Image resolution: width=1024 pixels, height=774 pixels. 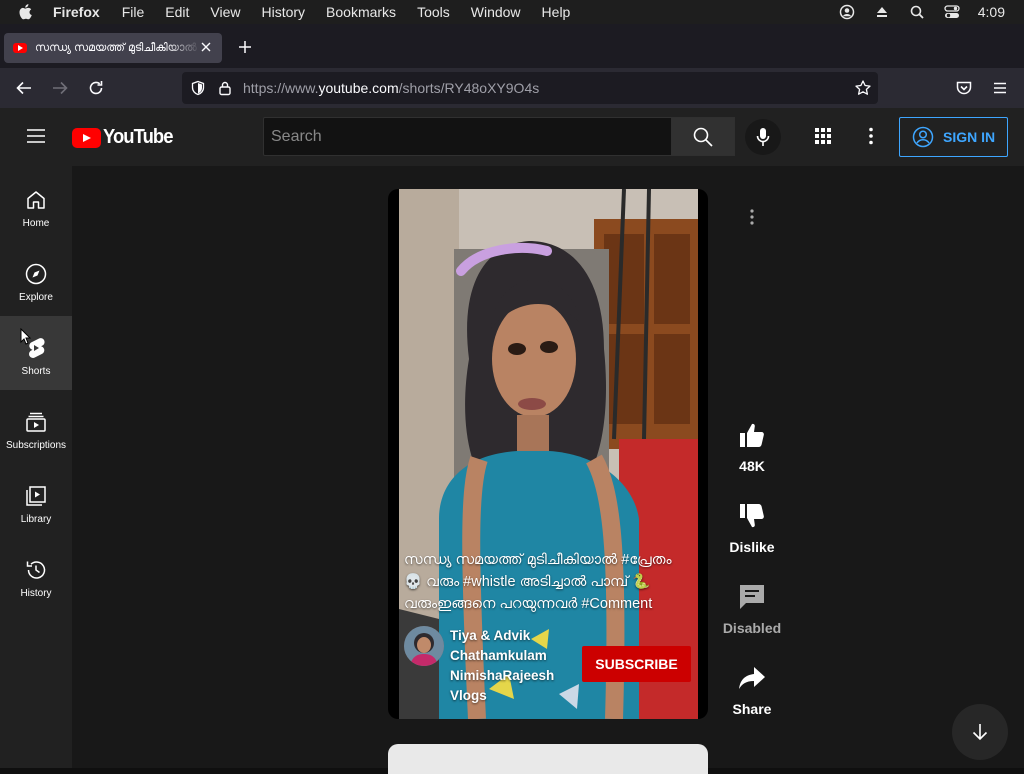 I want to click on browser-tab-active: സന്ധ്യ സമയത്ത് മുടിചീകിയാൽ #പ്രേതം, so click(x=113, y=48).